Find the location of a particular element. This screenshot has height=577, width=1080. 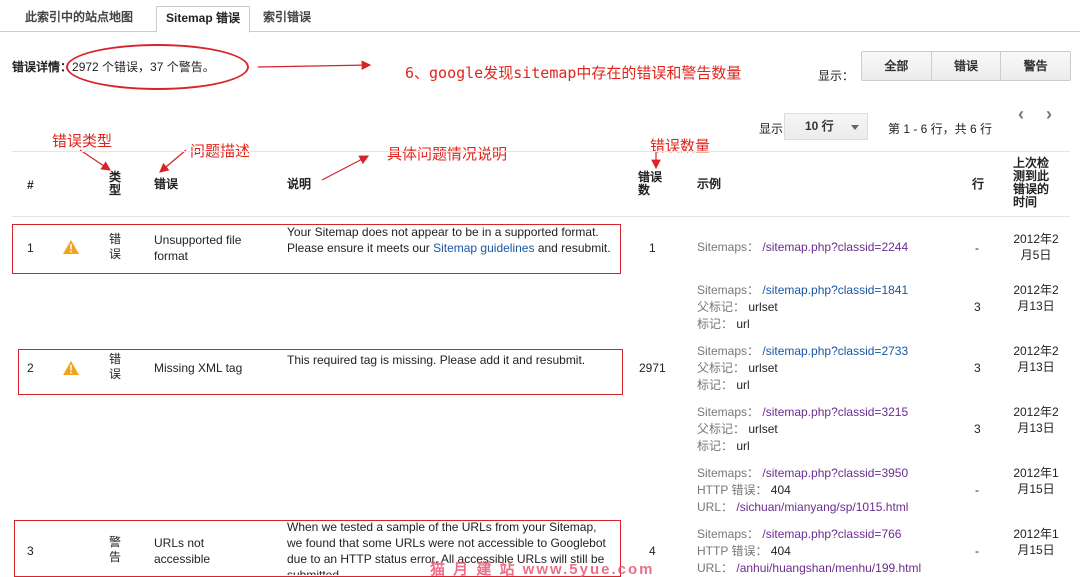

sample-1-date: 2012年2月5日 is located at coordinates (1036, 247).